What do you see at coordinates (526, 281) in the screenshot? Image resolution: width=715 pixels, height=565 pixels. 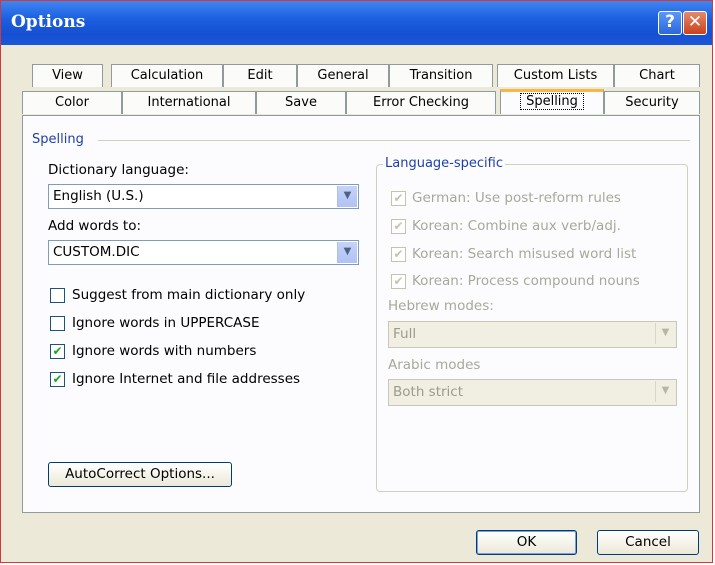 I see `korean-compound-label: Korean: Process compound nouns` at bounding box center [526, 281].